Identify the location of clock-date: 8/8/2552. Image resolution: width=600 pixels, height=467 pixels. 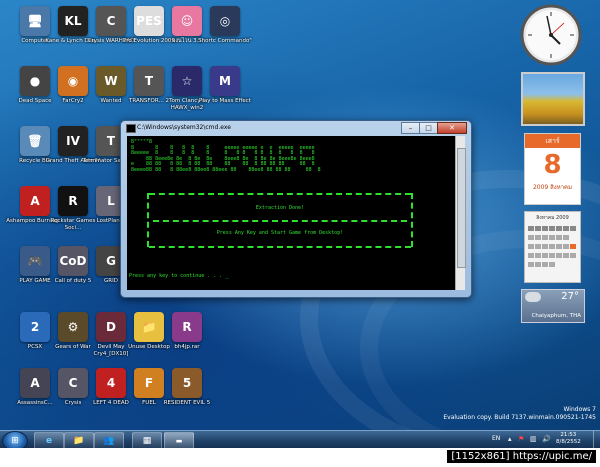
(568, 442).